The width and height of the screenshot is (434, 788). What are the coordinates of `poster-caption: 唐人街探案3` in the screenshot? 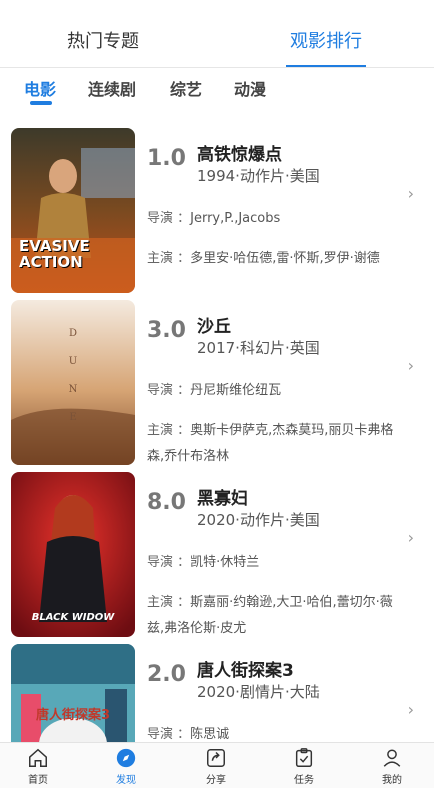 It's located at (73, 715).